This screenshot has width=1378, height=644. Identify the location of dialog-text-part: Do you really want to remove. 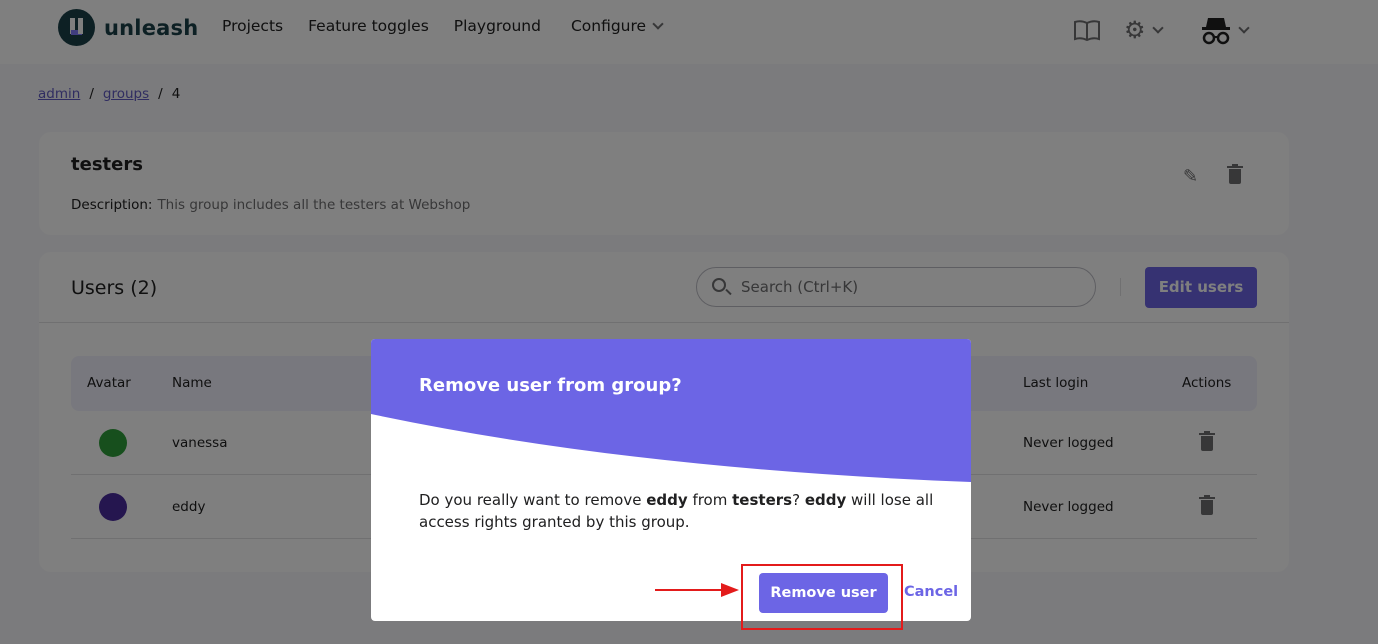
(533, 500).